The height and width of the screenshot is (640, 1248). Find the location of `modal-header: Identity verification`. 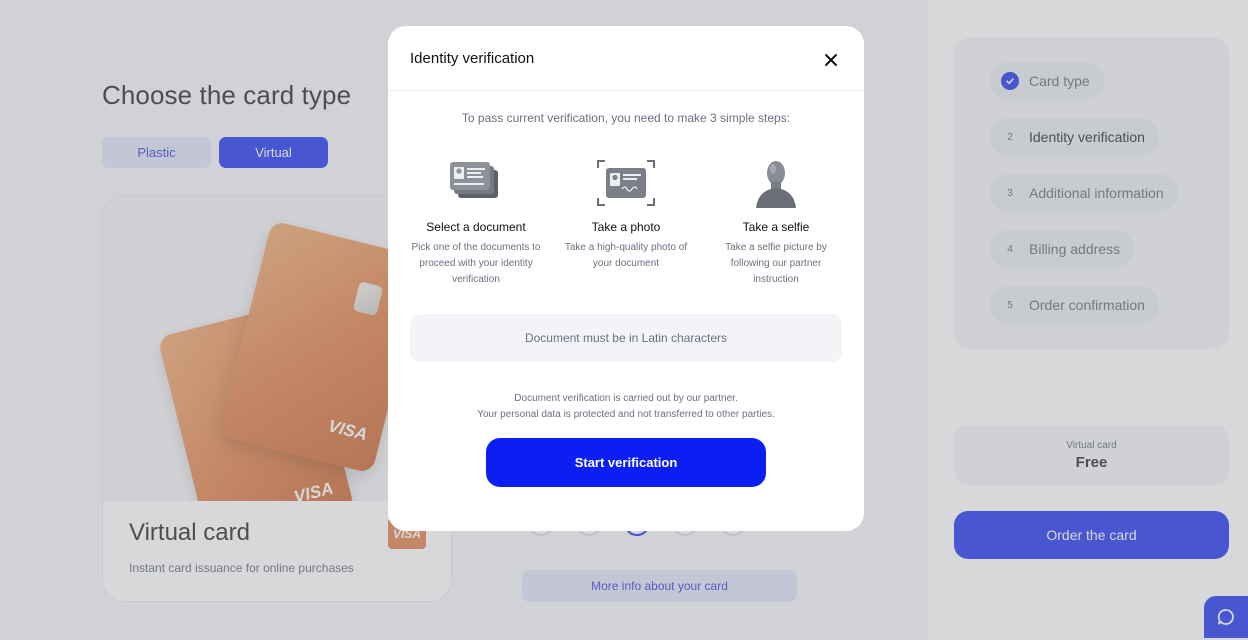

modal-header: Identity verification is located at coordinates (626, 58).